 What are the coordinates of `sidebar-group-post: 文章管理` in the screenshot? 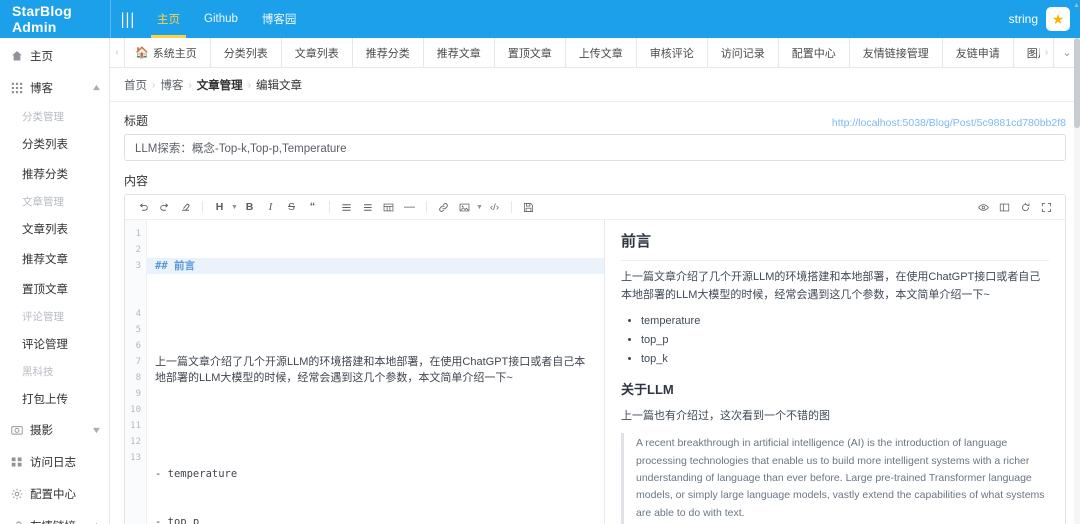 It's located at (43, 202).